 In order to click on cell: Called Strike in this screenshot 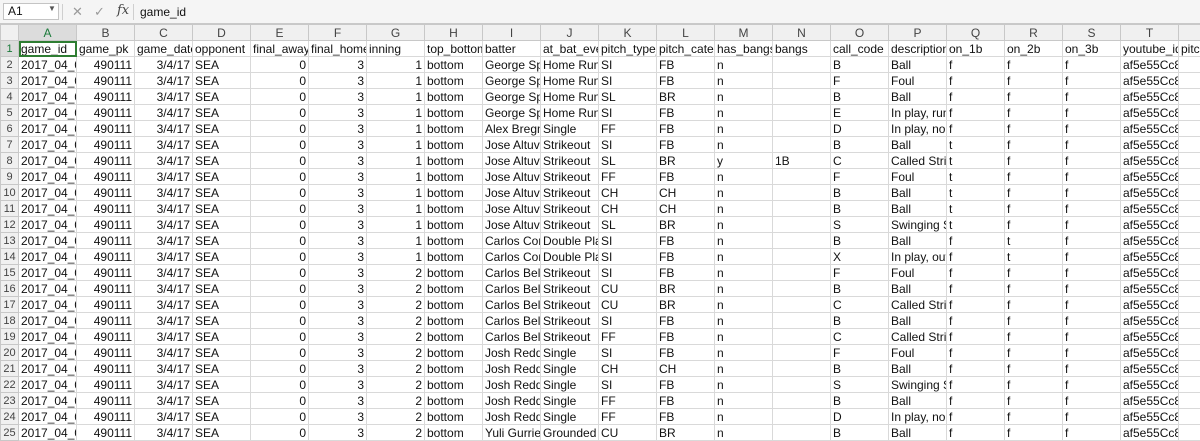, I will do `click(918, 337)`.